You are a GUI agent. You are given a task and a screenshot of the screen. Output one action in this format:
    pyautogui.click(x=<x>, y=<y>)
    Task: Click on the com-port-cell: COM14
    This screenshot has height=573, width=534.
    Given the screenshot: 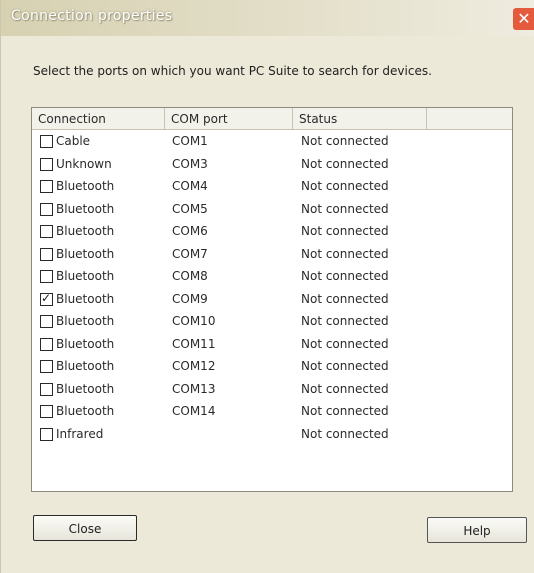 What is the action you would take?
    pyautogui.click(x=194, y=411)
    